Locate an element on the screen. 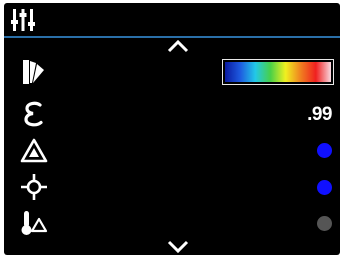  alarm-status-indicator is located at coordinates (324, 150).